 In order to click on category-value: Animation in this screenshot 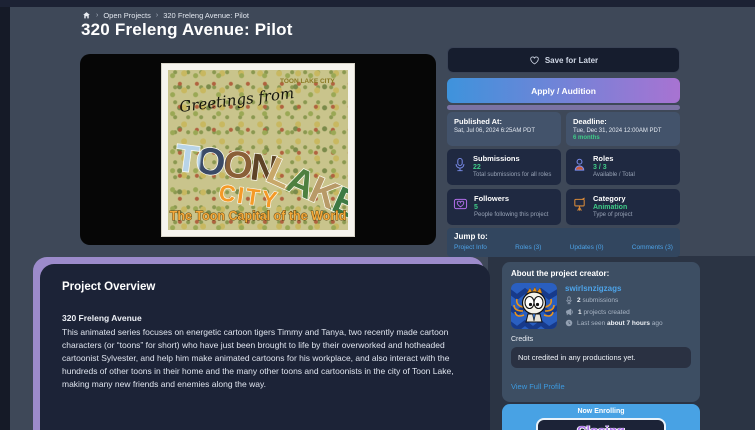, I will do `click(610, 207)`.